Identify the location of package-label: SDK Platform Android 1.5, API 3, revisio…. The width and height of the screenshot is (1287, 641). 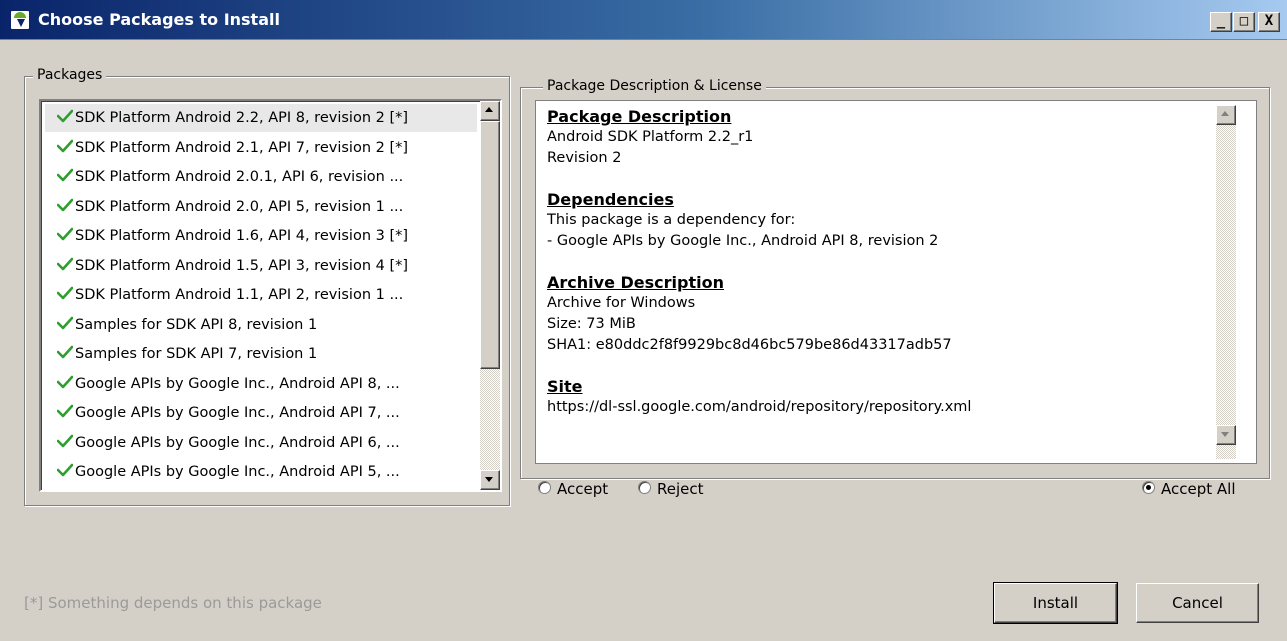
(242, 265).